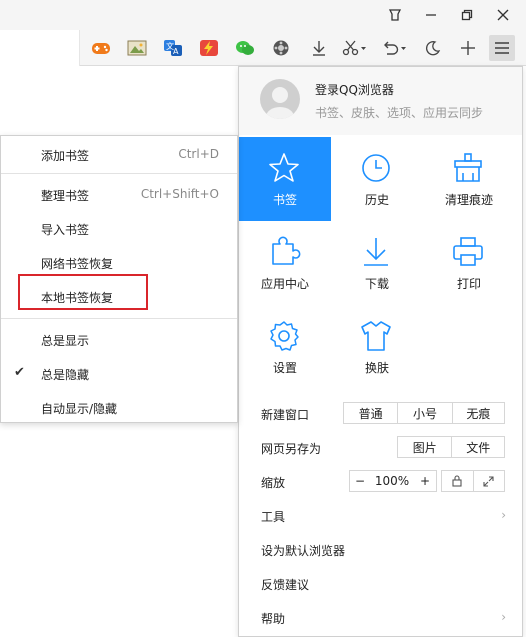 Image resolution: width=526 pixels, height=637 pixels. Describe the element at coordinates (245, 48) in the screenshot. I see `wechat-icon` at that location.